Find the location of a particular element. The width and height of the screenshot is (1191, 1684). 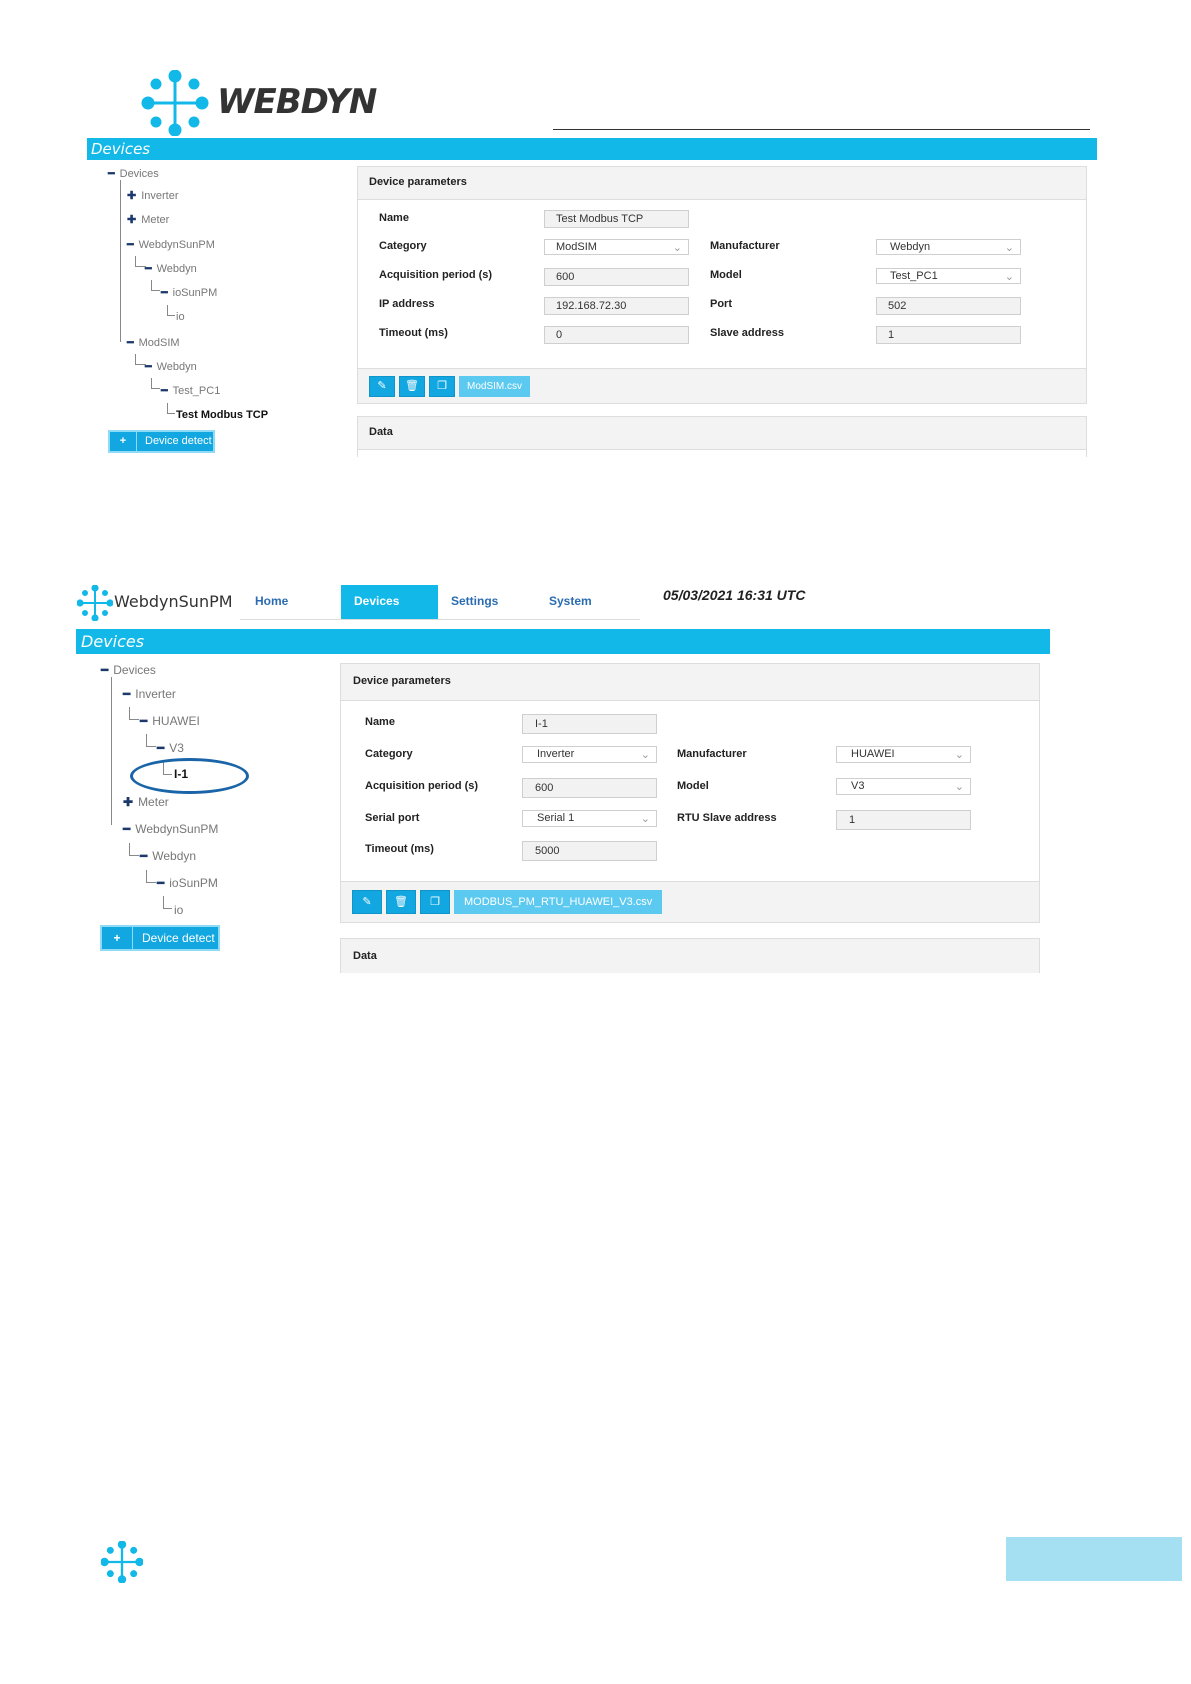

slave-address-field: 1 is located at coordinates (948, 335).